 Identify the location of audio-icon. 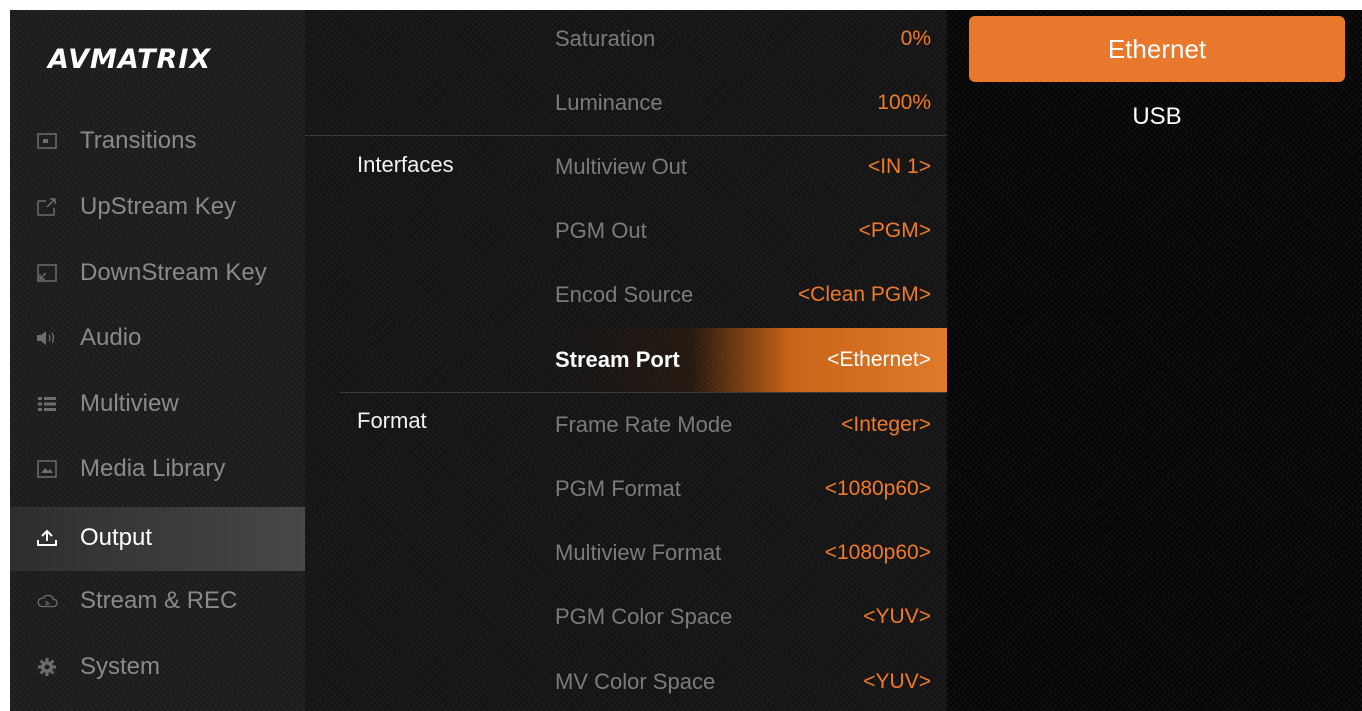
(47, 338).